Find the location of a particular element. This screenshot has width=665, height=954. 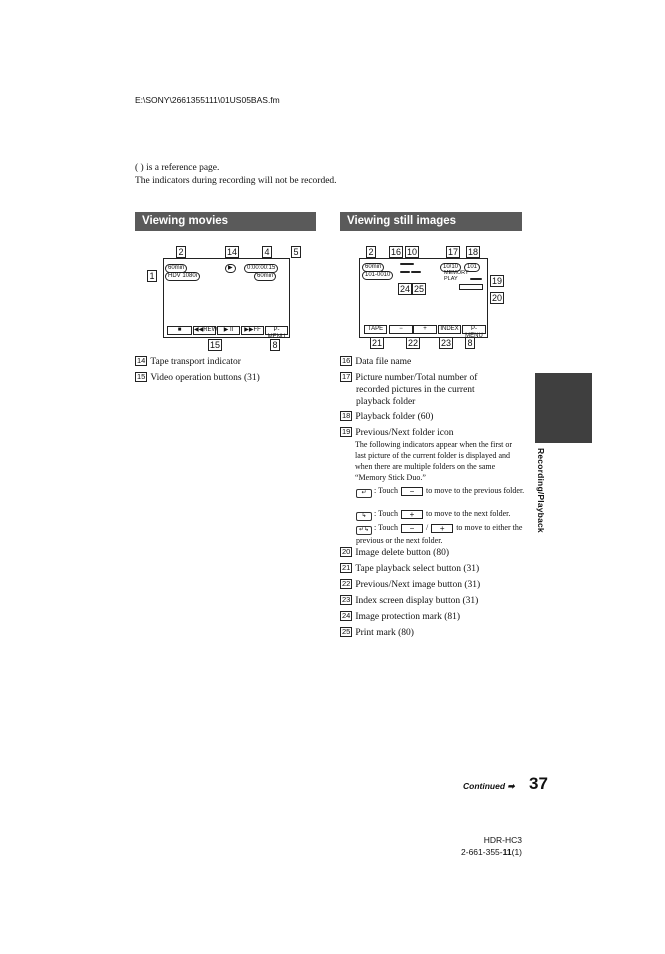

data-file-name: 101-0010 is located at coordinates (378, 275).